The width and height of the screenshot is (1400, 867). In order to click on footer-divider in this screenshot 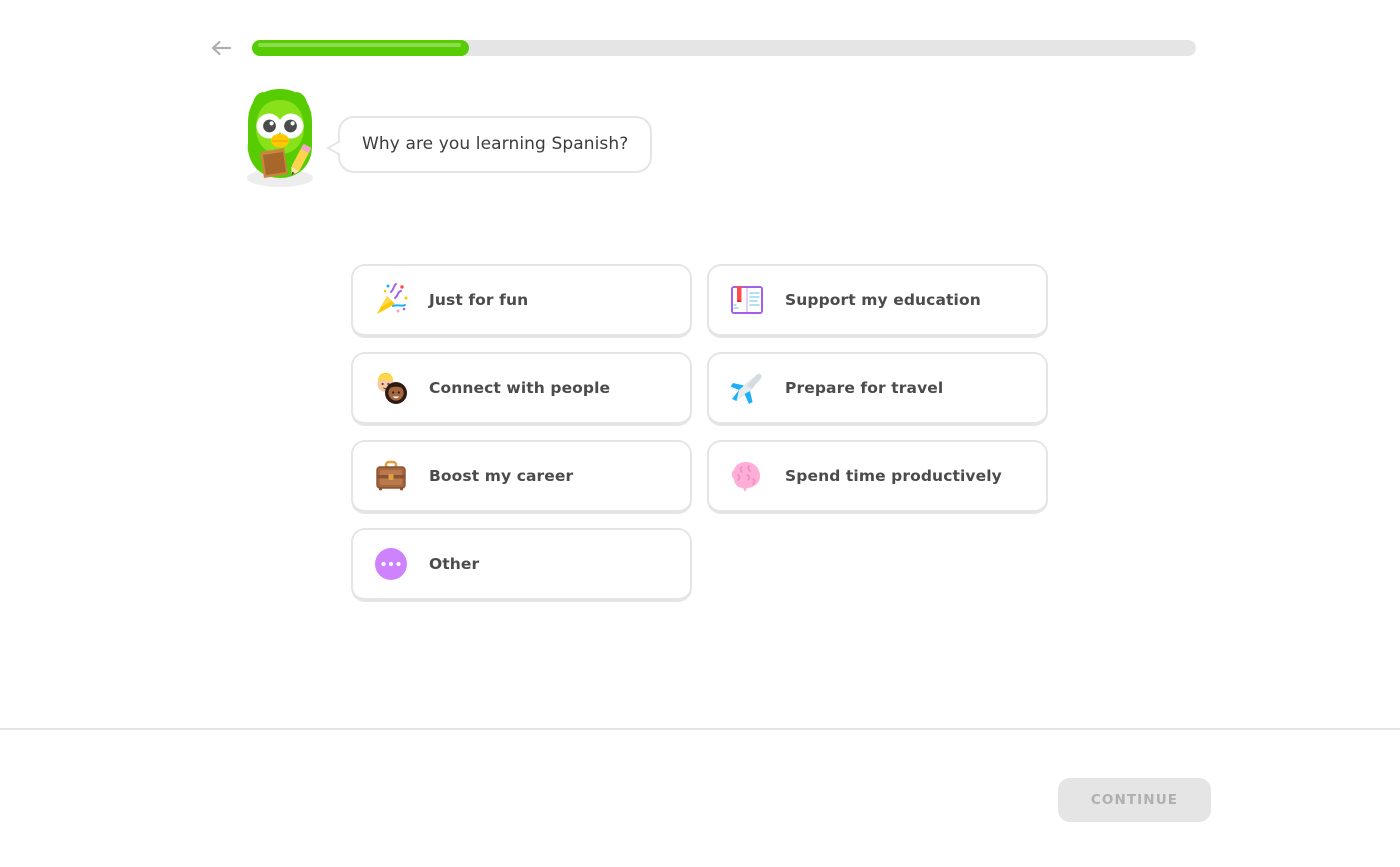, I will do `click(700, 729)`.